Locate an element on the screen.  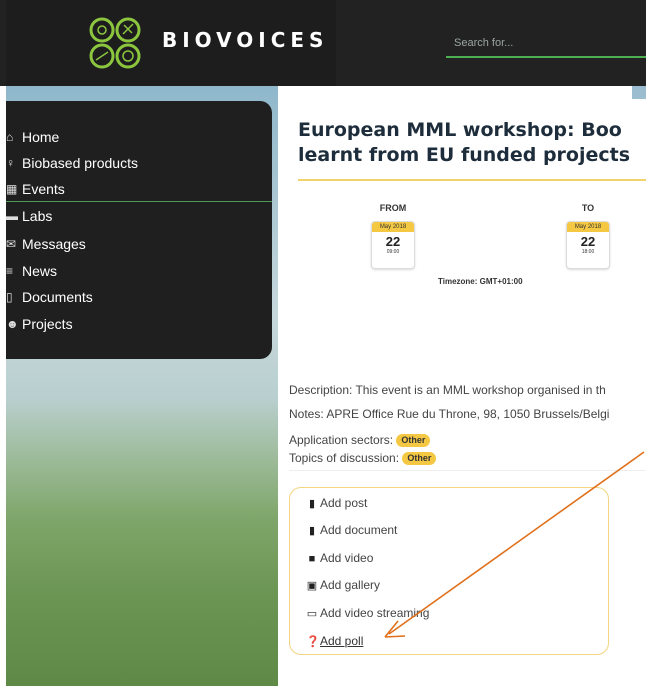
from-label: FROM is located at coordinates (393, 208).